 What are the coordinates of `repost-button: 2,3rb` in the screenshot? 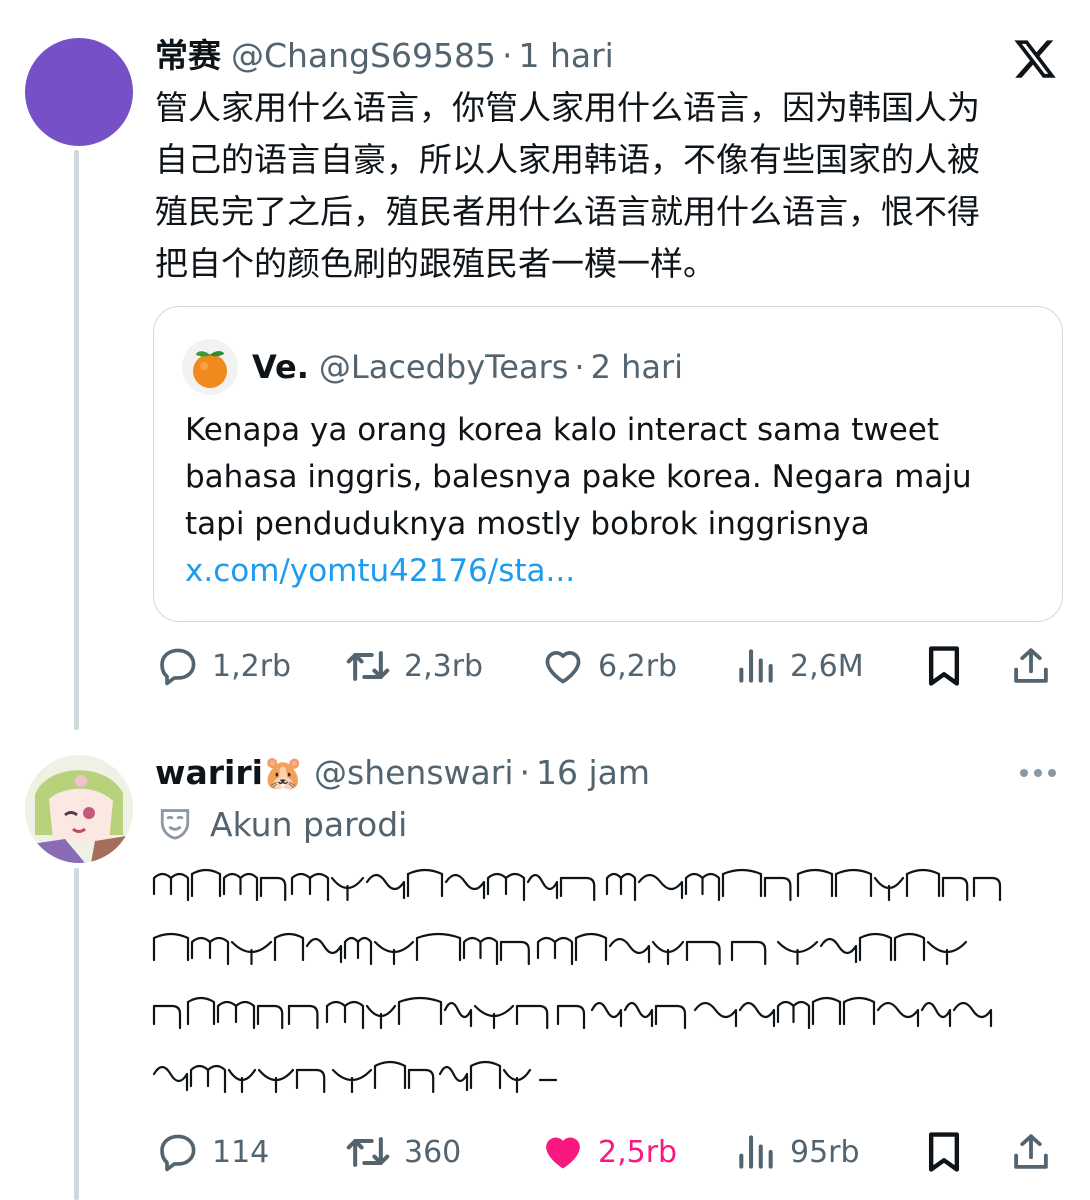 It's located at (442, 666).